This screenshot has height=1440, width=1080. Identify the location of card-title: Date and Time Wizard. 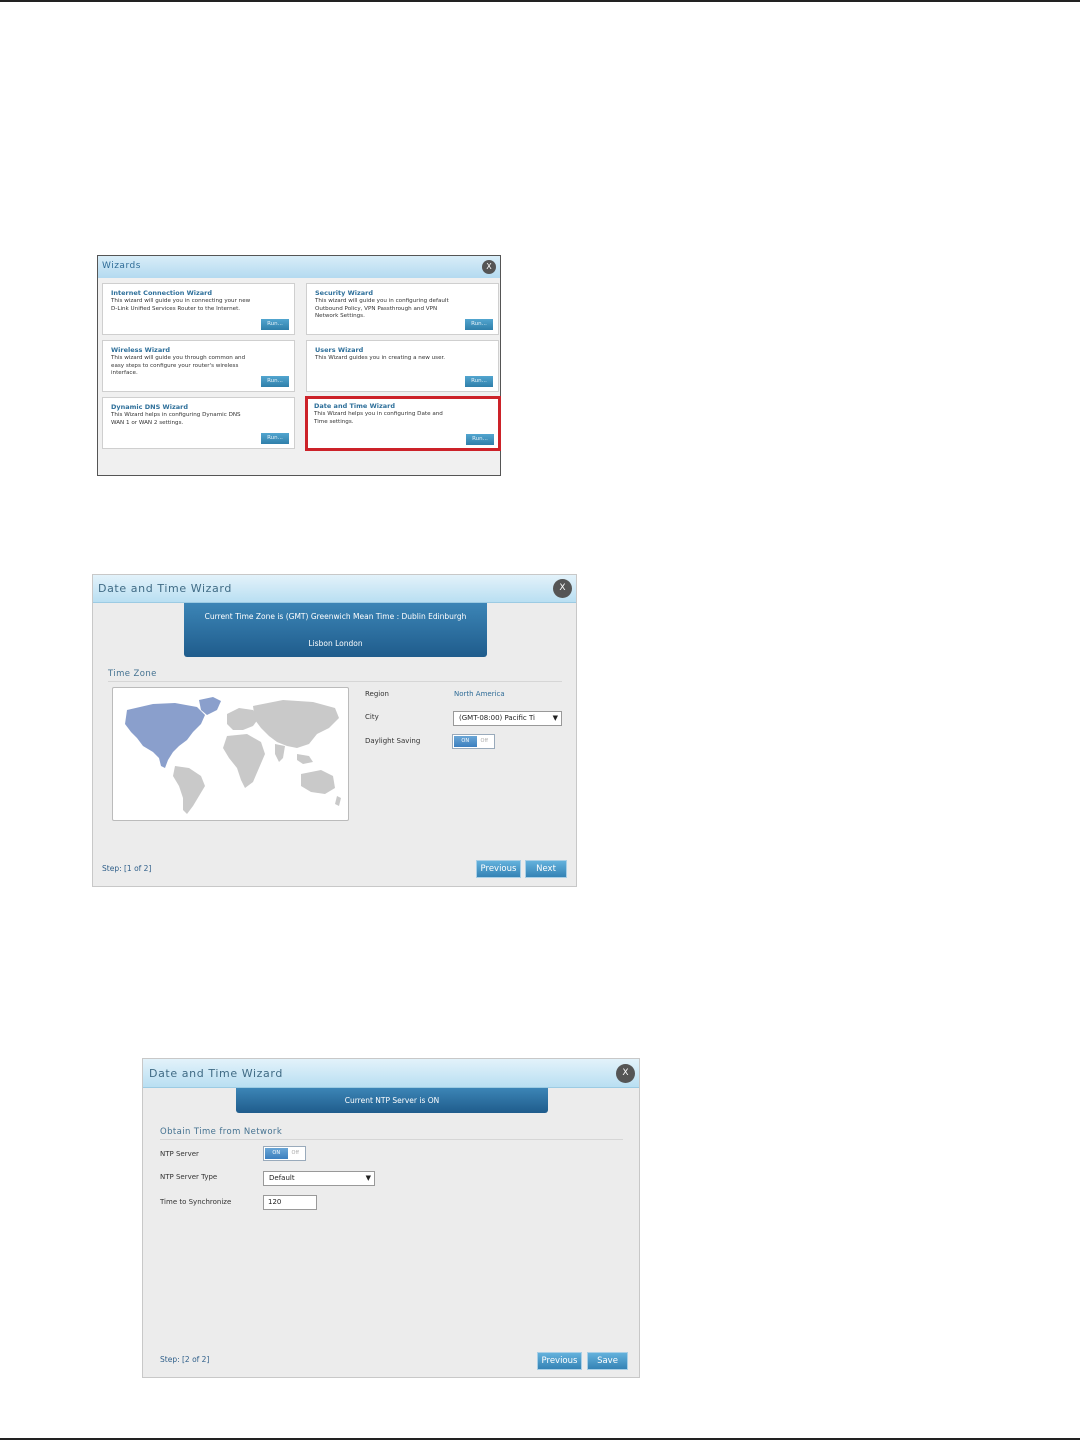
(355, 406).